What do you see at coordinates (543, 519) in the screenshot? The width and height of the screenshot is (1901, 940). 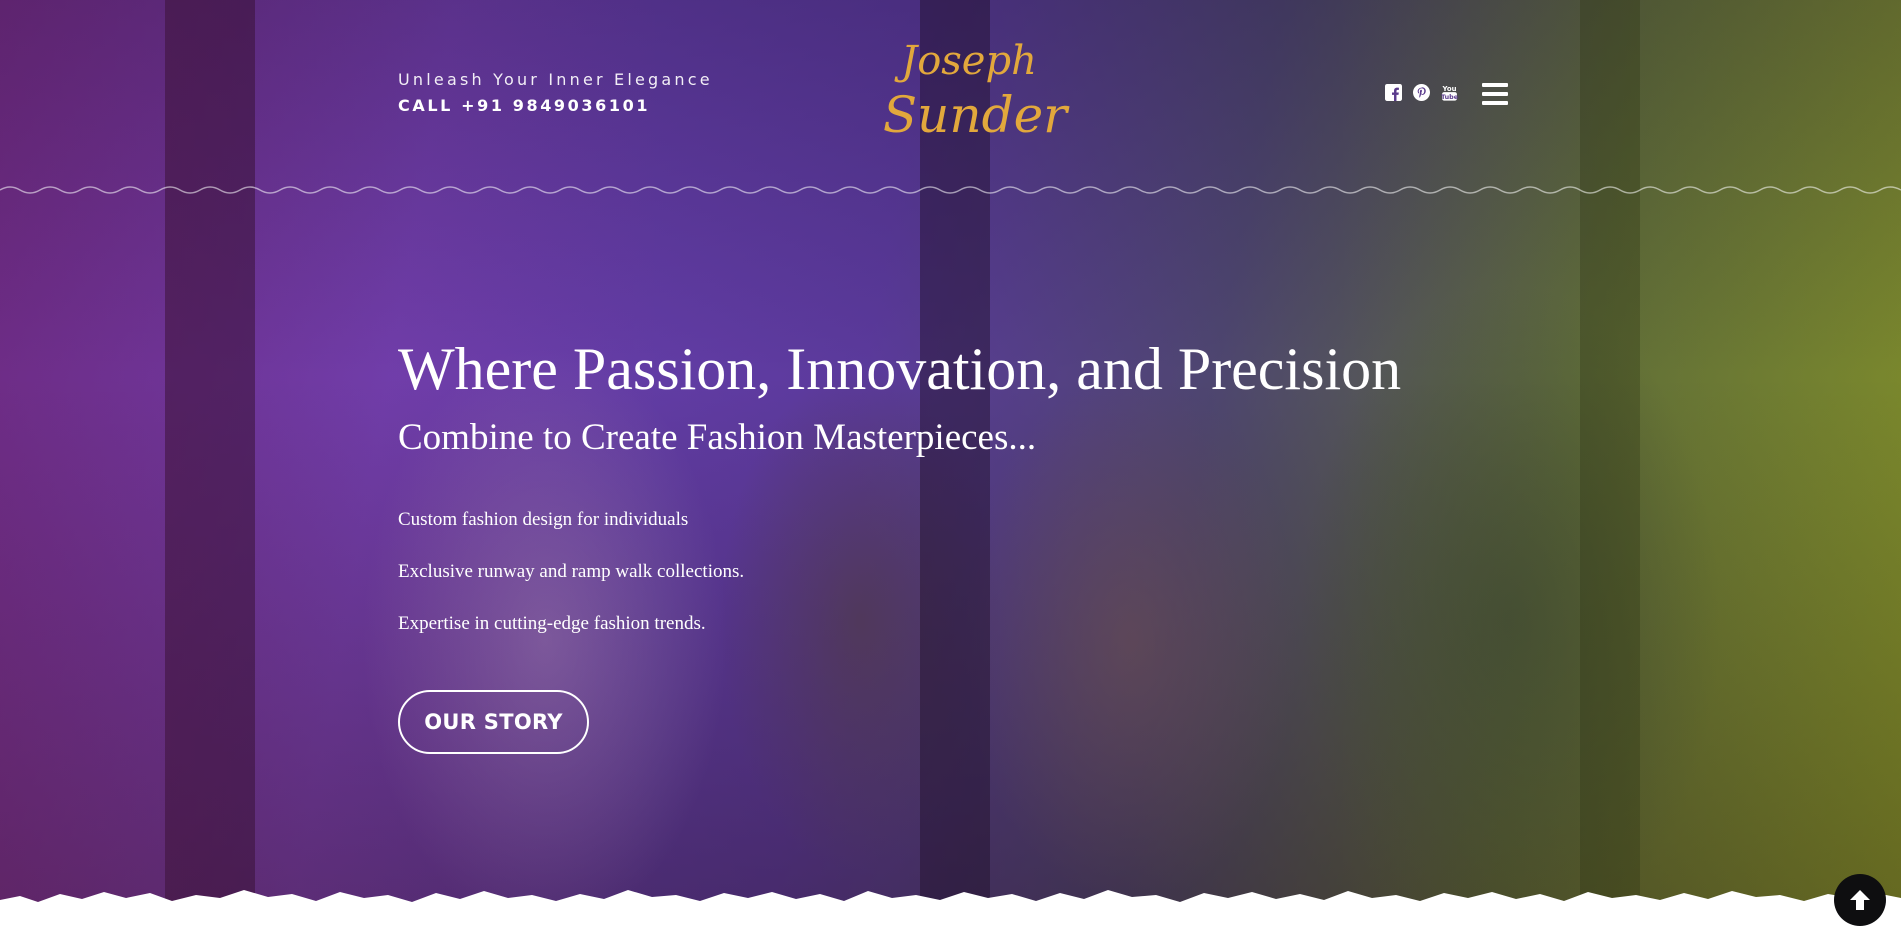 I see `feature-item: Custom fashion design for individuals` at bounding box center [543, 519].